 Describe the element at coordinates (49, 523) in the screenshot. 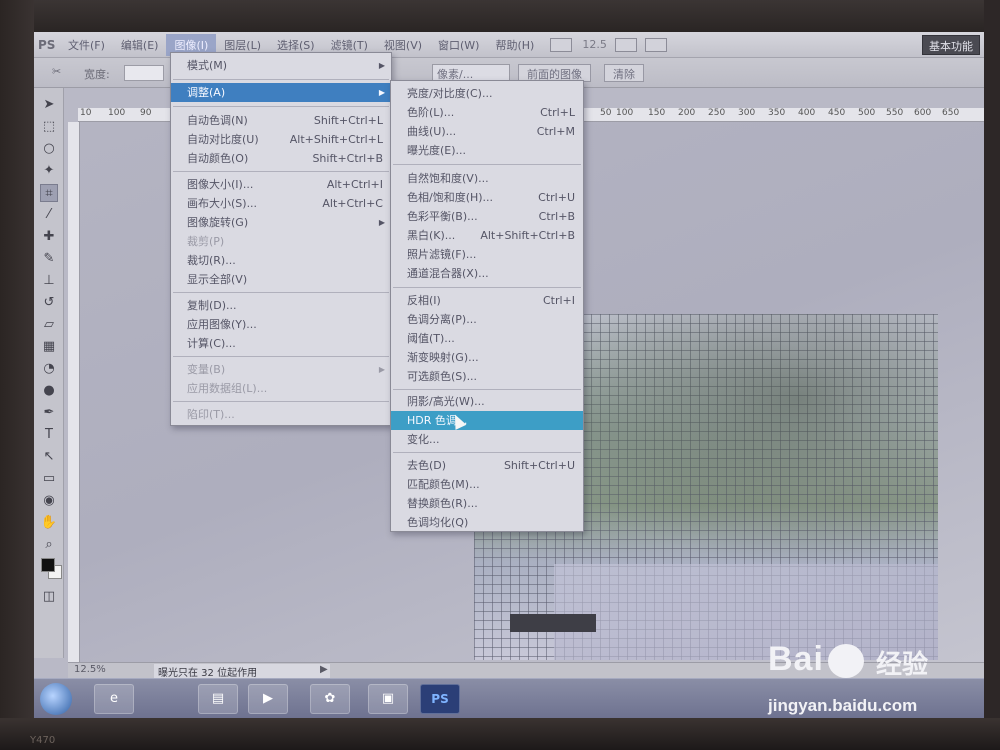

I see `hand-tool-icon: ✋` at that location.